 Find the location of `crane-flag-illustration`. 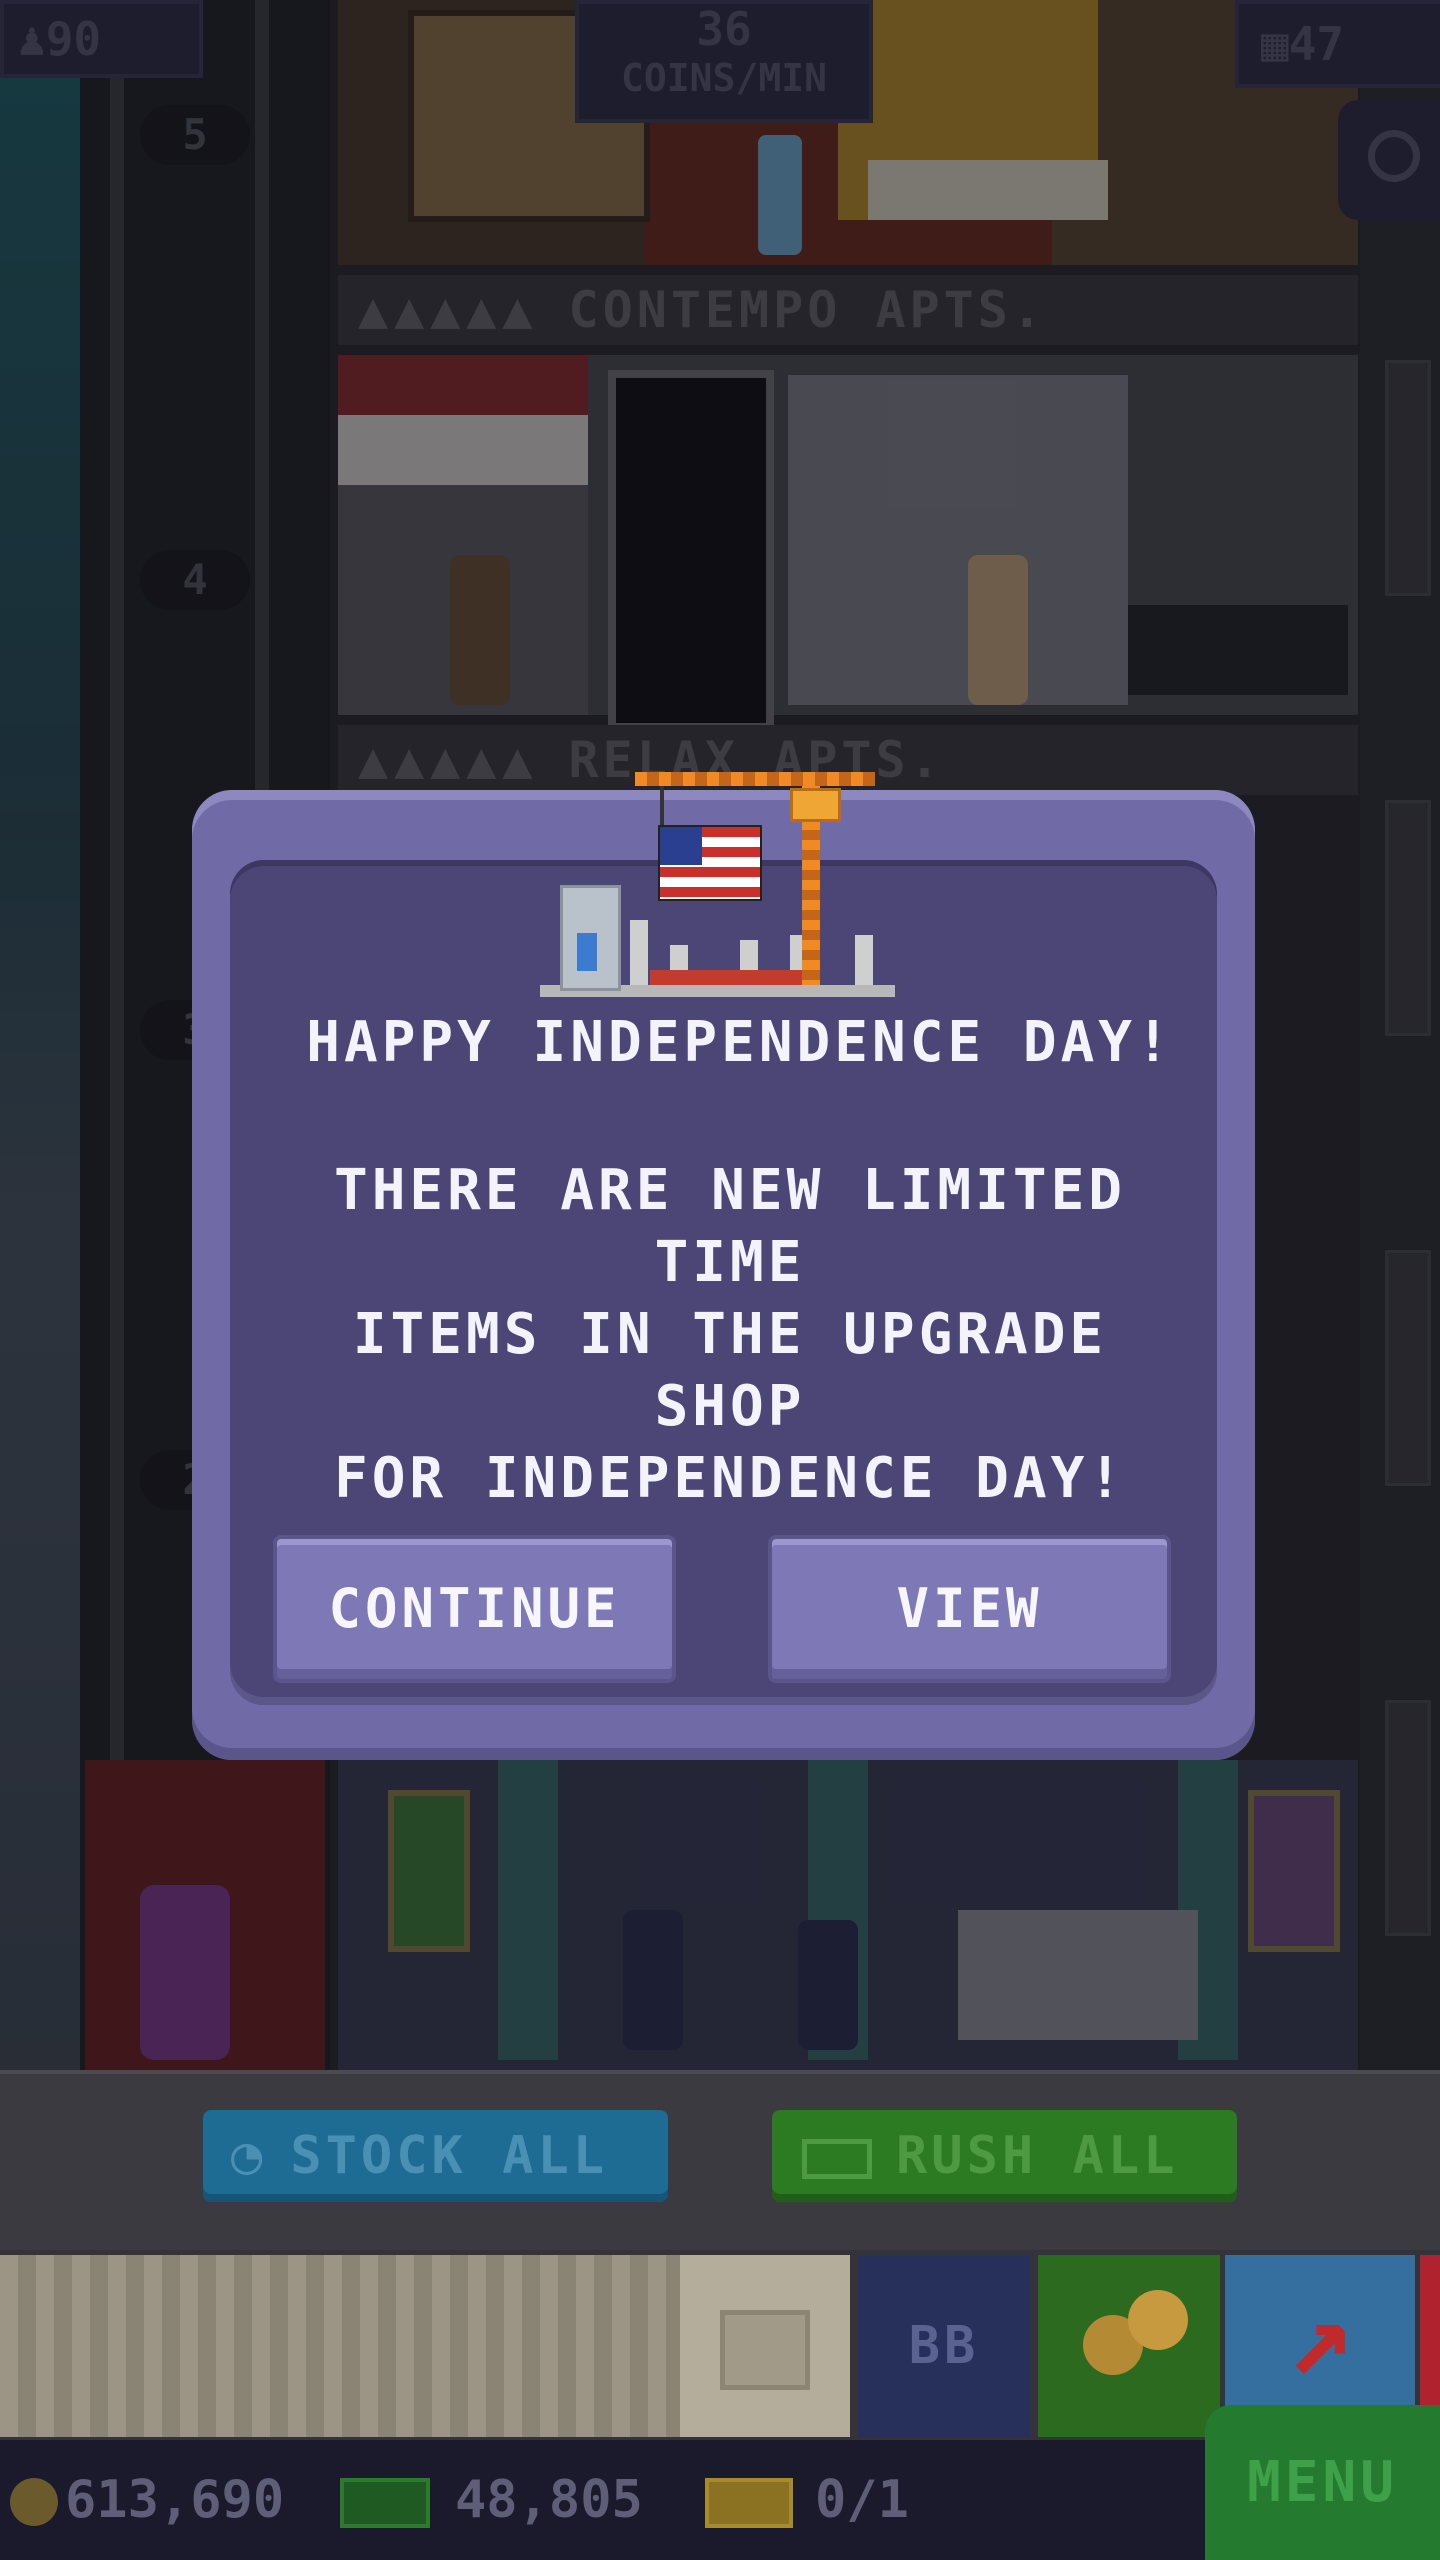

crane-flag-illustration is located at coordinates (720, 877).